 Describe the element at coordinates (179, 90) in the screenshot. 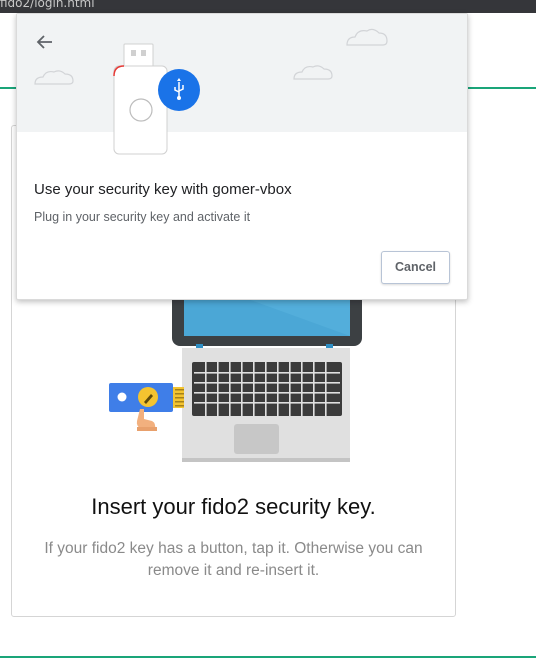

I see `usb-icon` at that location.